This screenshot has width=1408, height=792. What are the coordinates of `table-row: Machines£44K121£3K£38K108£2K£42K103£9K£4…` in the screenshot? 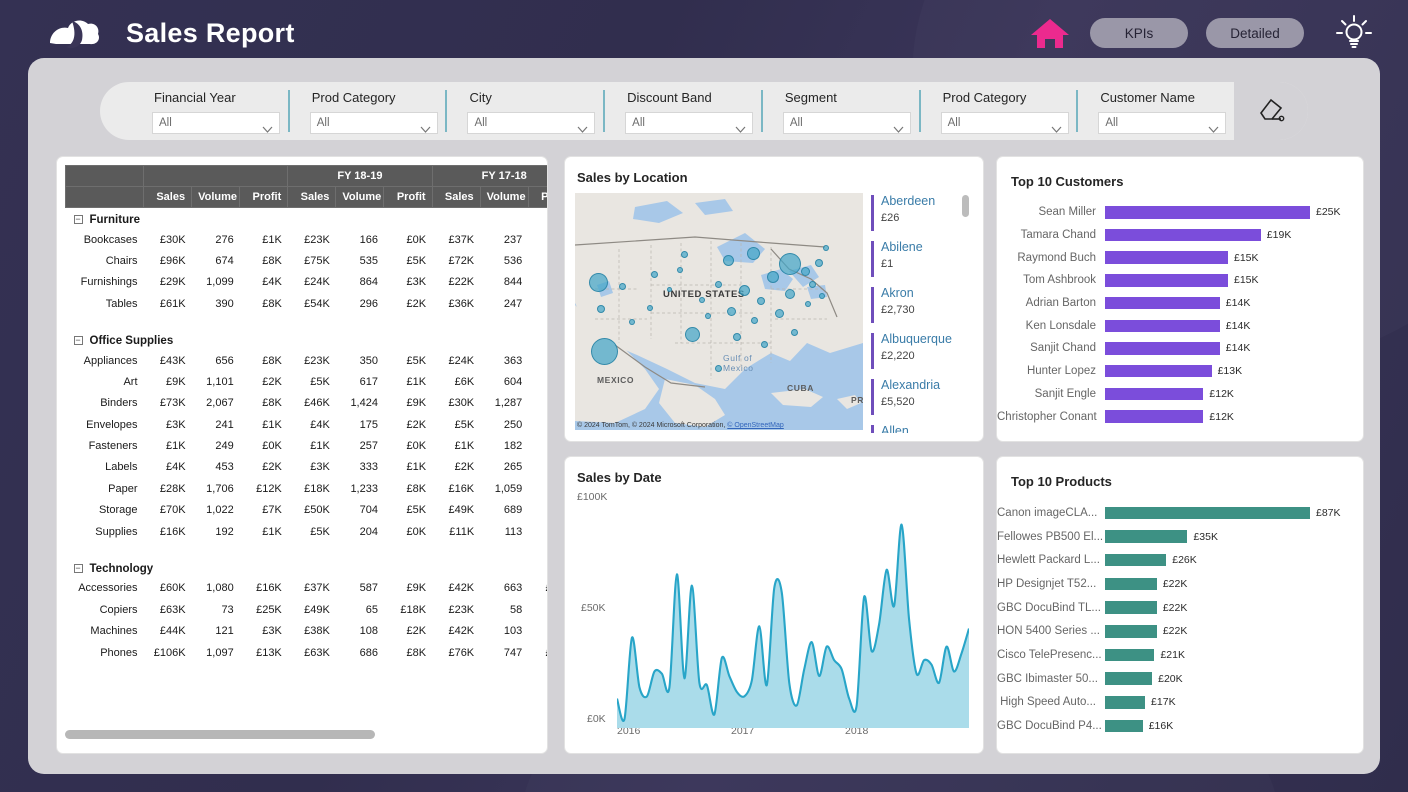 It's located at (307, 631).